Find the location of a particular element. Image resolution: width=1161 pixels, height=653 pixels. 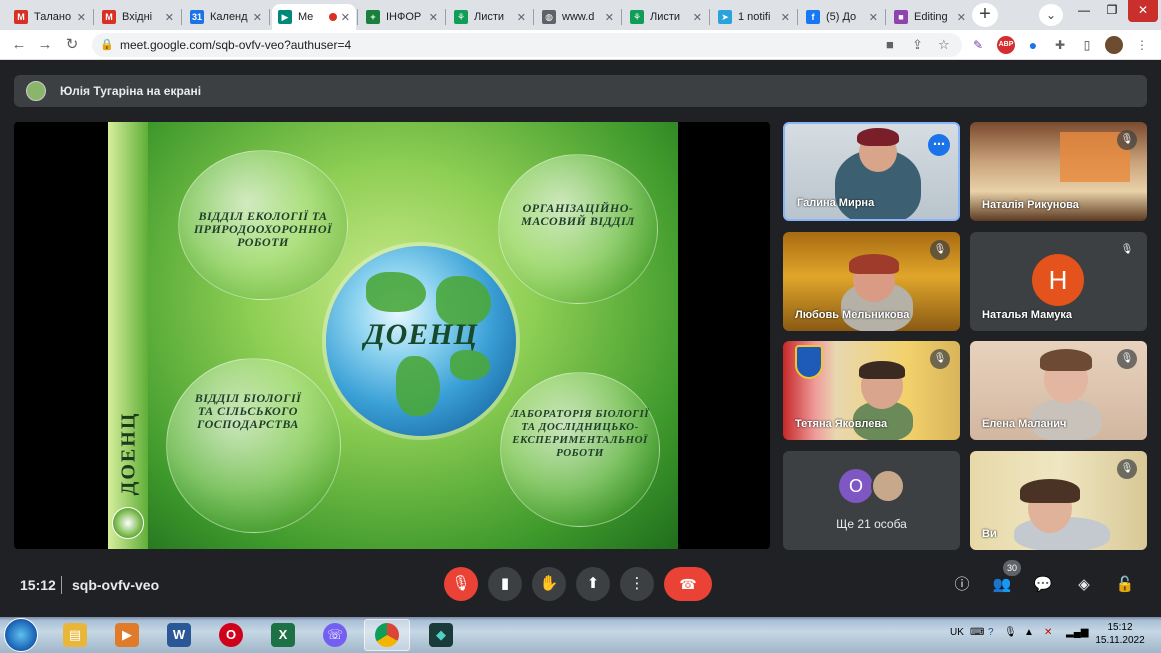

help-icon: ? is located at coordinates (991, 632).